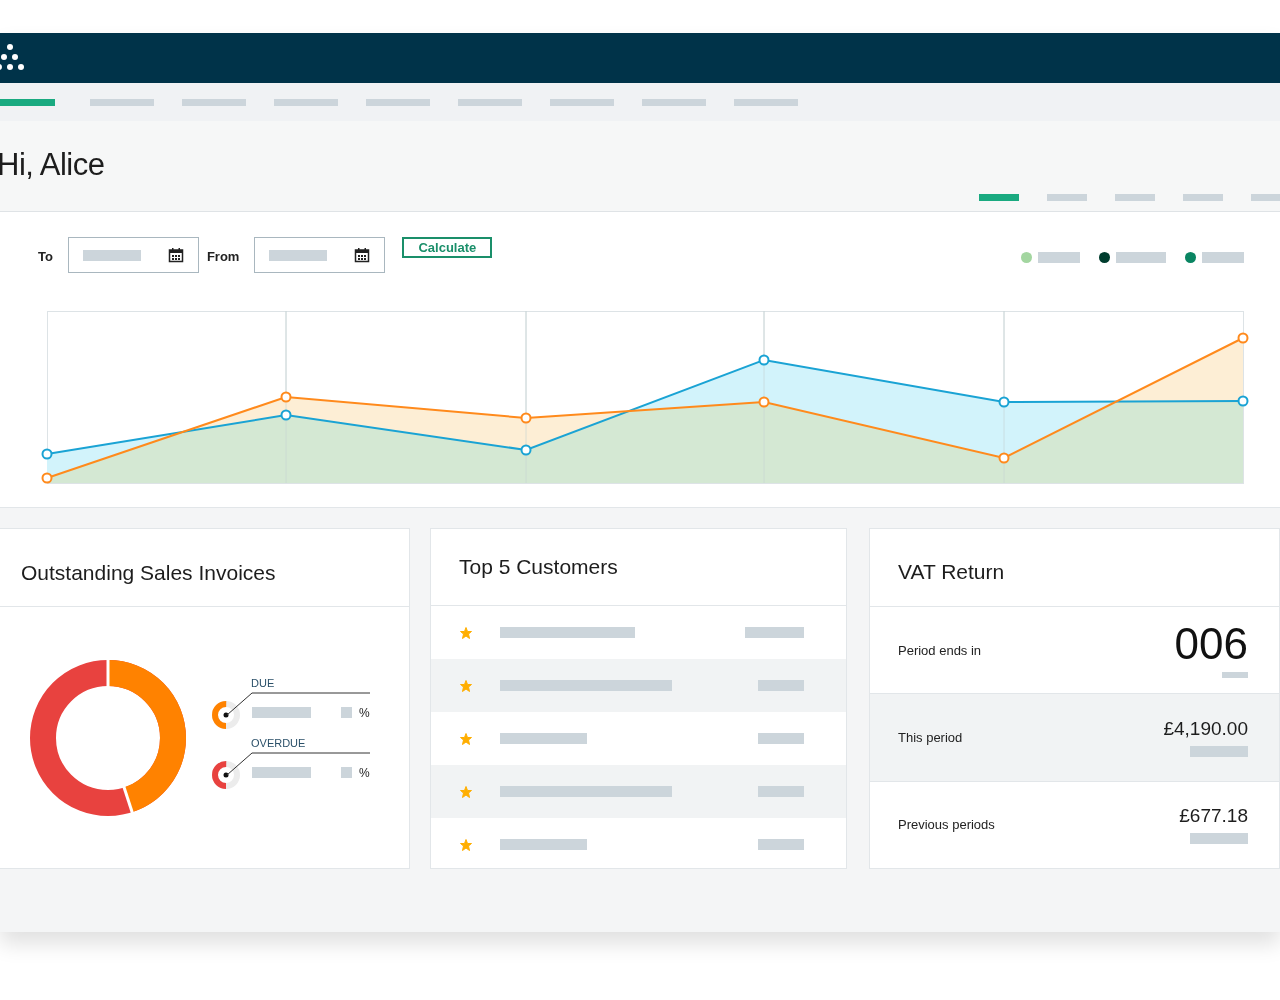 This screenshot has height=1000, width=1280. Describe the element at coordinates (930, 737) in the screenshot. I see `vat-label: This period` at that location.